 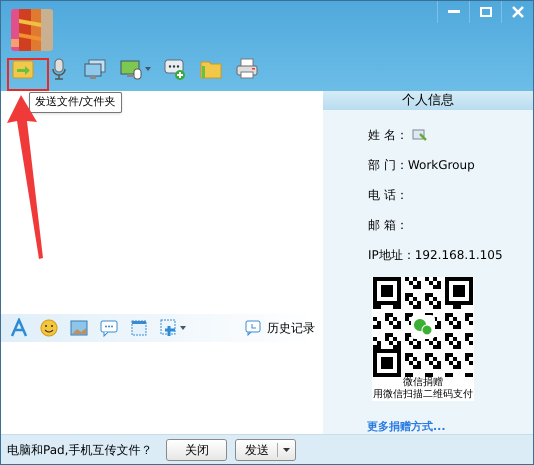 What do you see at coordinates (388, 195) in the screenshot?
I see `field-label: 电 话：` at bounding box center [388, 195].